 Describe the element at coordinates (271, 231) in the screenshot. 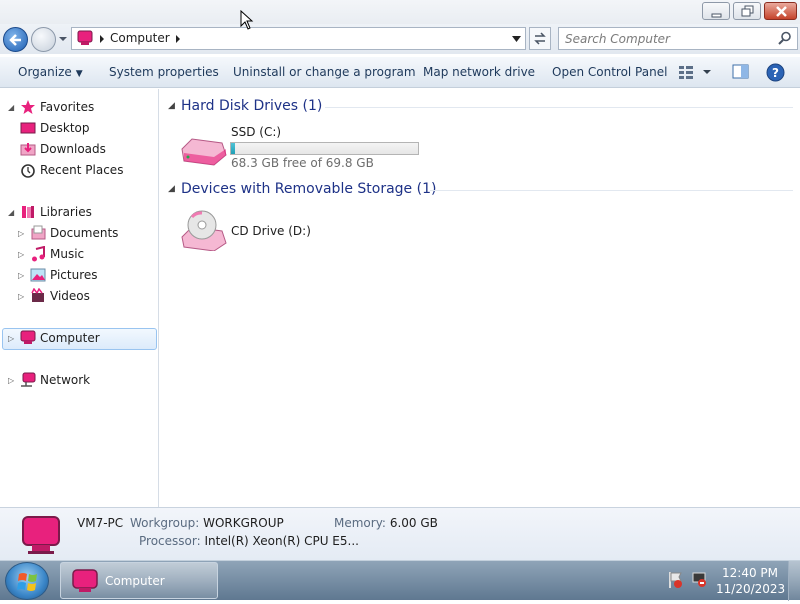

I see `drive-name: CD Drive (D:)` at that location.